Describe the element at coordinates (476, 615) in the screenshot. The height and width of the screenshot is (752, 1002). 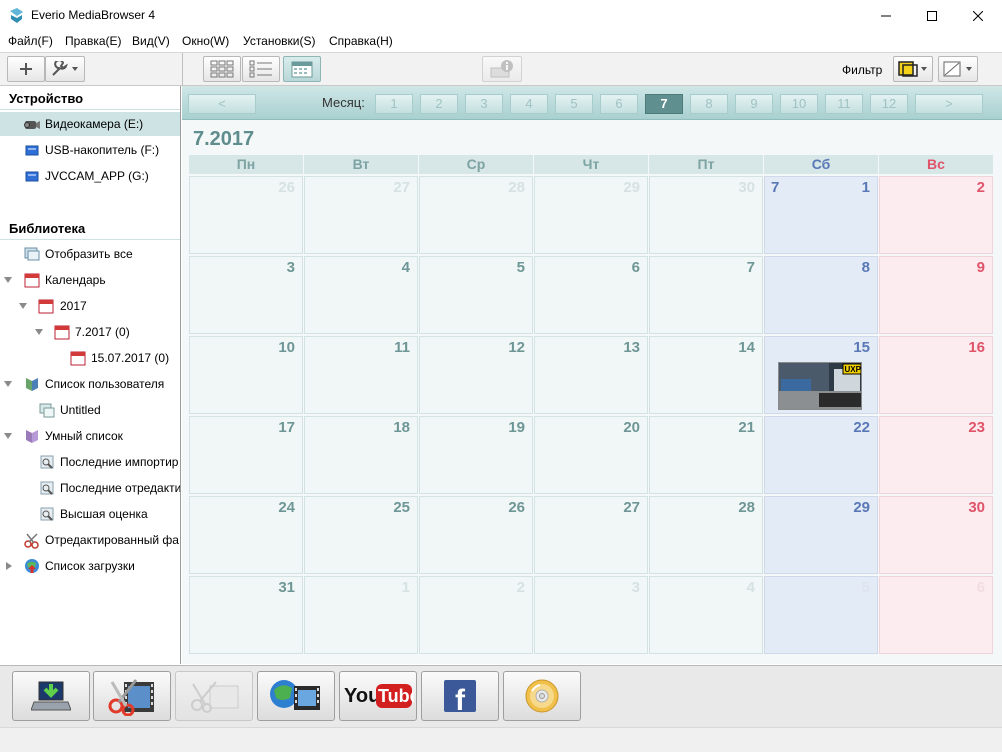
I see `calendar-day-cell-other-month: 2` at that location.